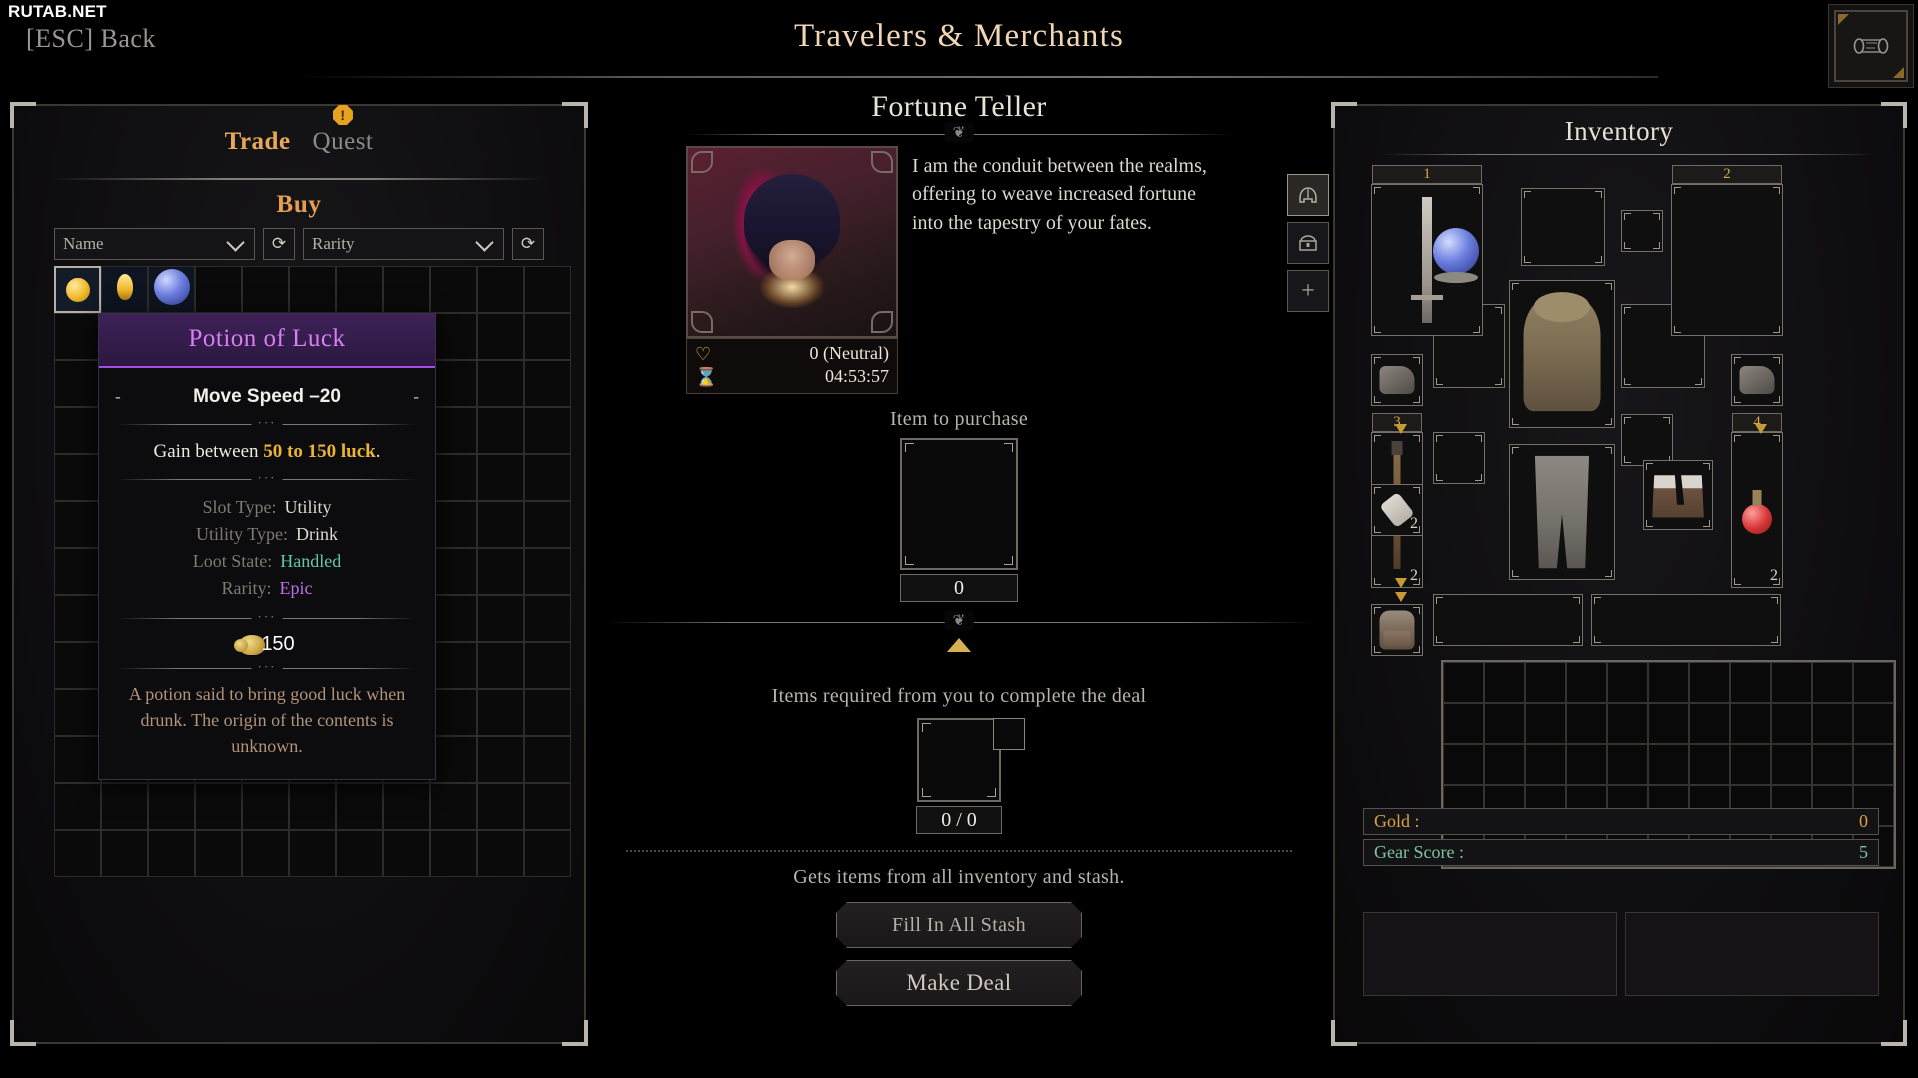  What do you see at coordinates (959, 925) in the screenshot?
I see `fill-all-stash-button: Fill In All Stash` at bounding box center [959, 925].